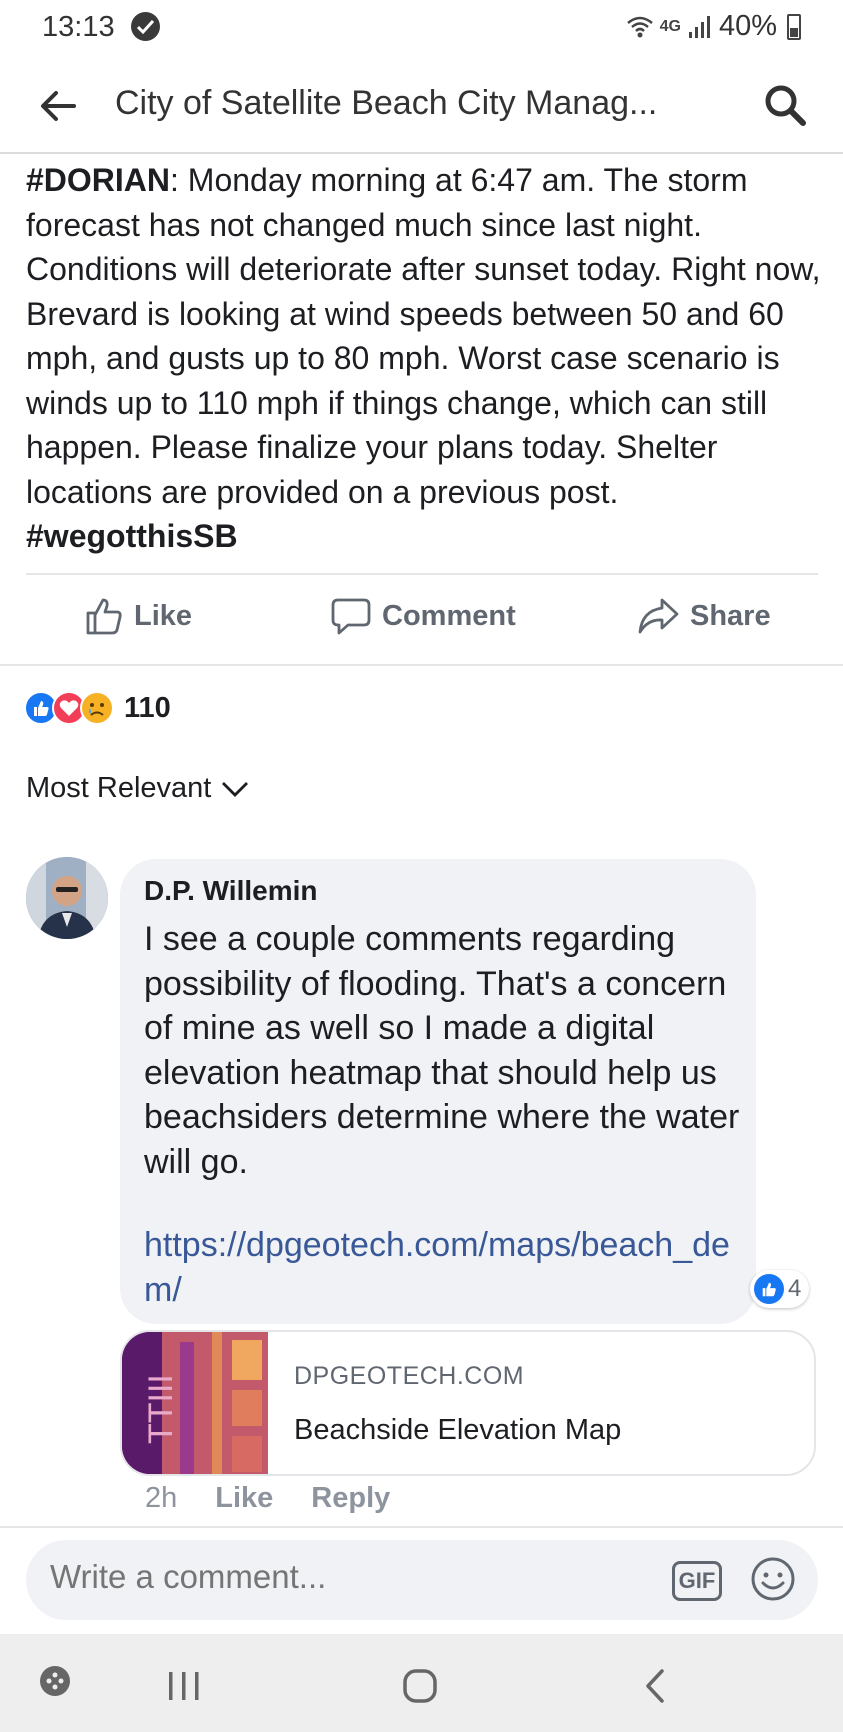  What do you see at coordinates (409, 1376) in the screenshot?
I see `preview-domain: DPGEOTECH.COM` at bounding box center [409, 1376].